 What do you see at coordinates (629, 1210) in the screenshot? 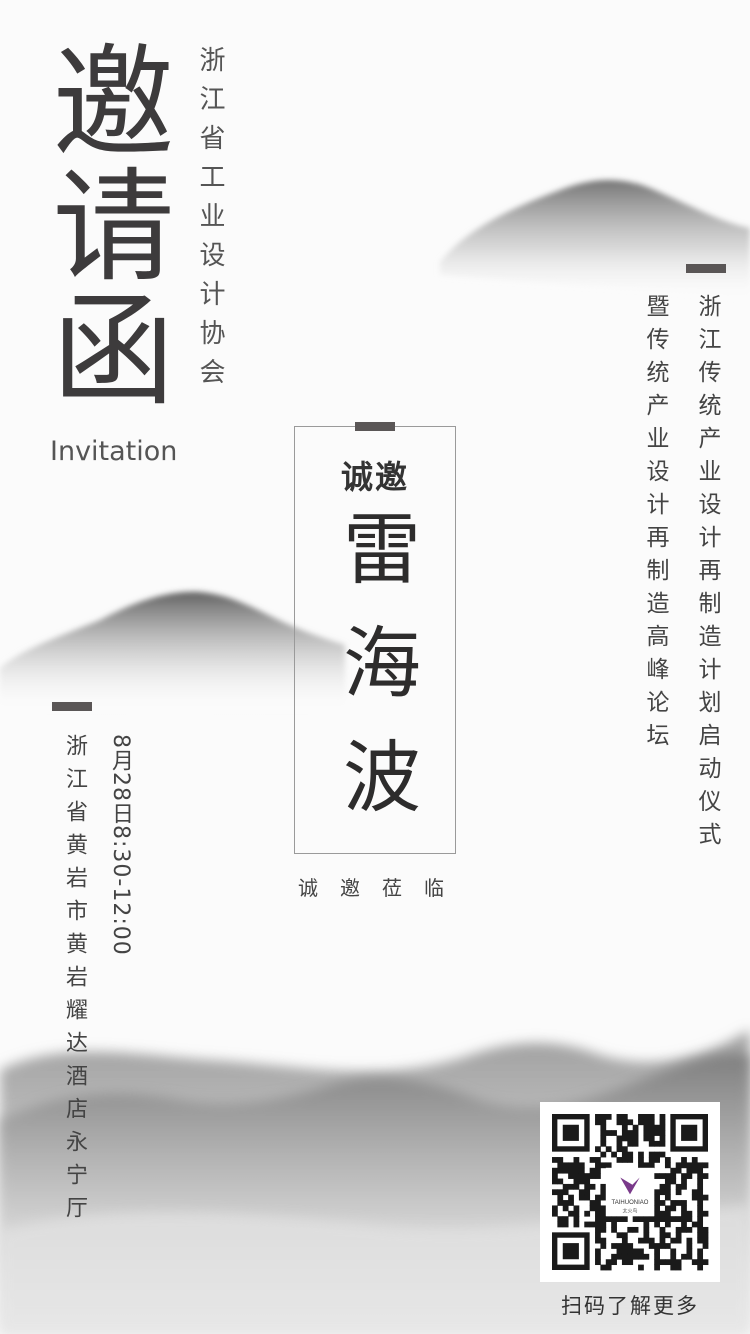
I see `qr-logo-subtext: 太火鸟` at bounding box center [629, 1210].